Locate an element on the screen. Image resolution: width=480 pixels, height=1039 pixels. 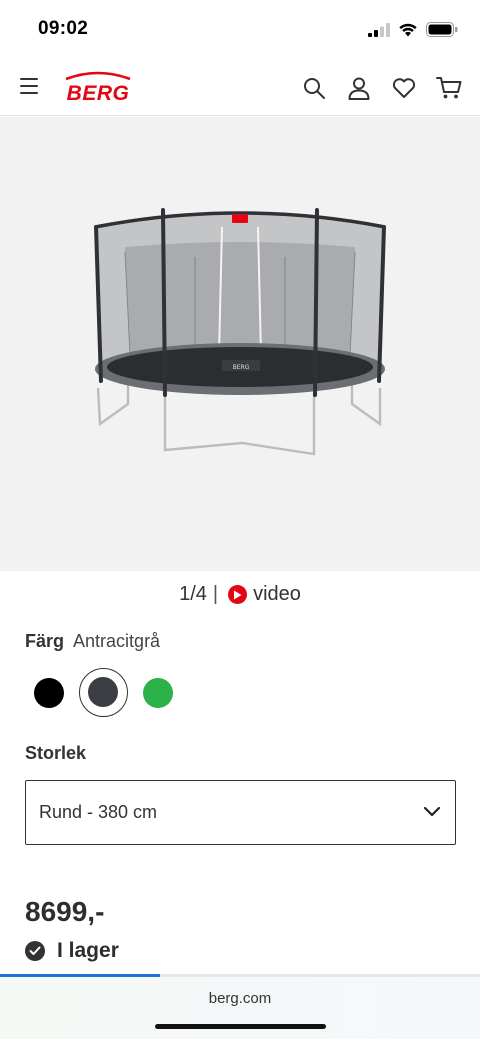
stock-label: I lager is located at coordinates (88, 950).